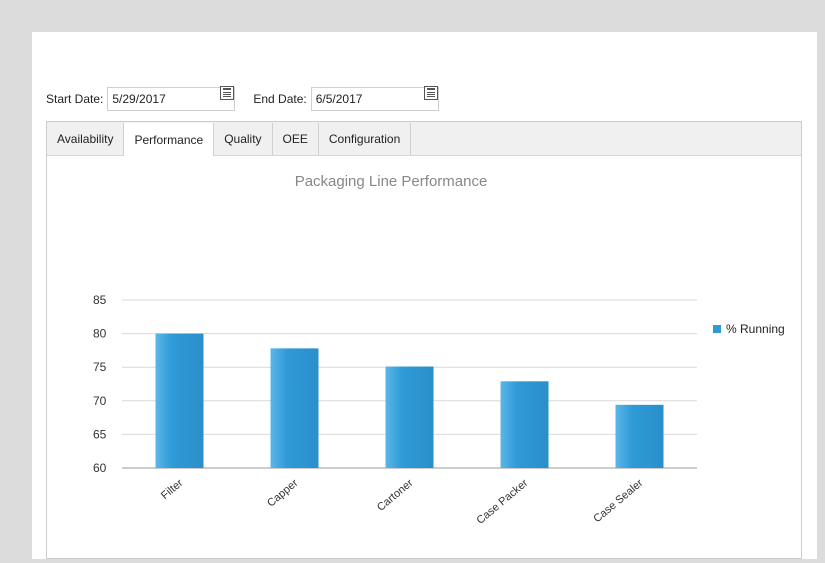 The height and width of the screenshot is (563, 825). Describe the element at coordinates (339, 99) in the screenshot. I see `end-date-value: 6/5/2017` at that location.